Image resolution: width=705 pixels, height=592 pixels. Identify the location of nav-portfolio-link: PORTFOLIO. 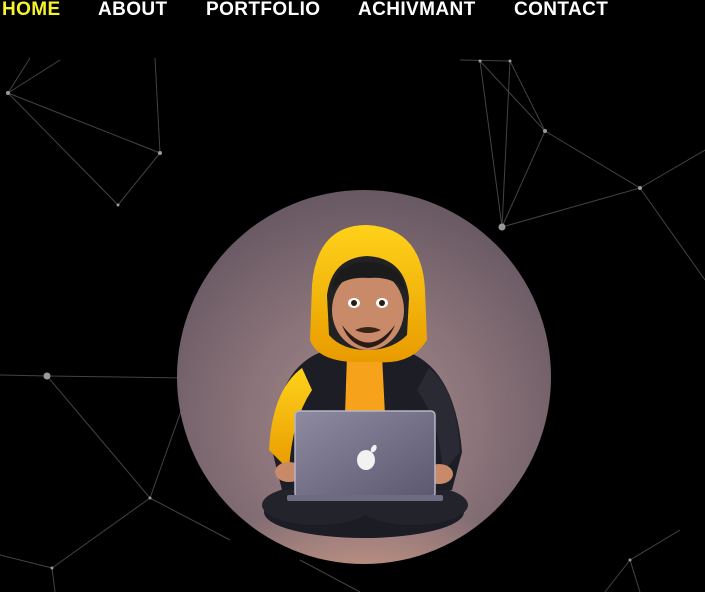
(263, 10).